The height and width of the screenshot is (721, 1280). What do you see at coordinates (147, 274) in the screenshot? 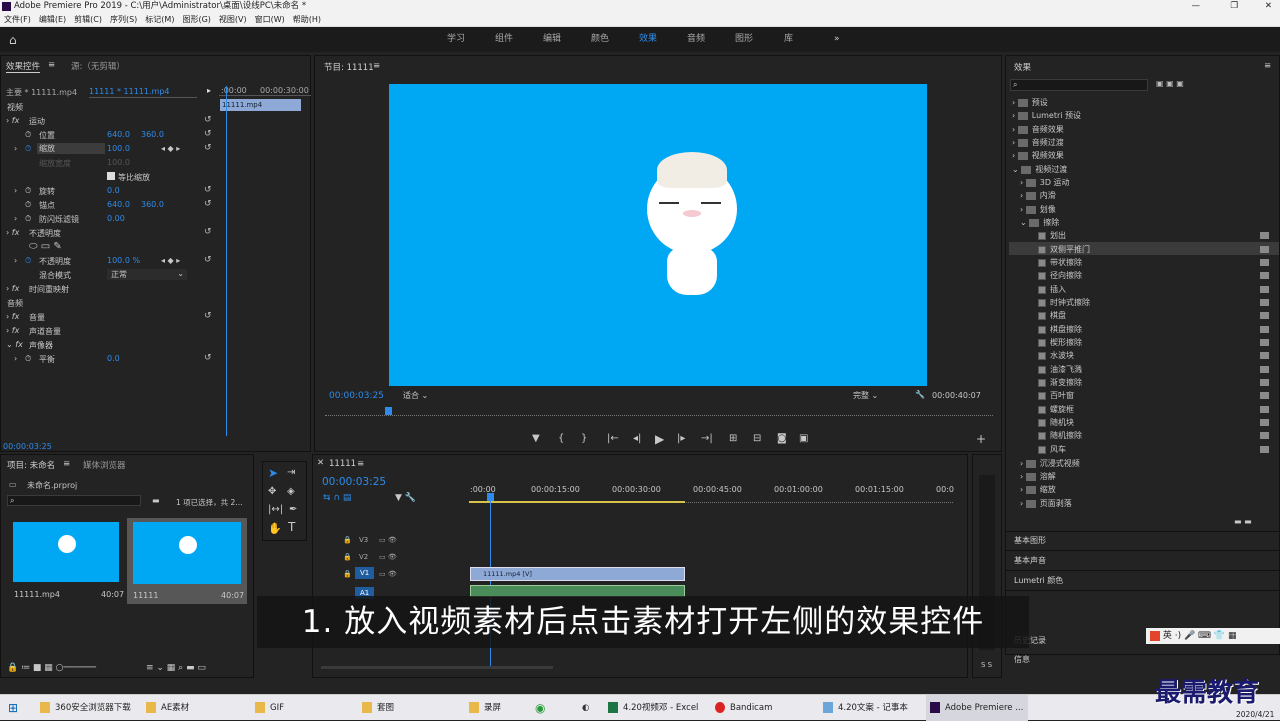
I see `blend-select: 正常 ⌄` at bounding box center [147, 274].